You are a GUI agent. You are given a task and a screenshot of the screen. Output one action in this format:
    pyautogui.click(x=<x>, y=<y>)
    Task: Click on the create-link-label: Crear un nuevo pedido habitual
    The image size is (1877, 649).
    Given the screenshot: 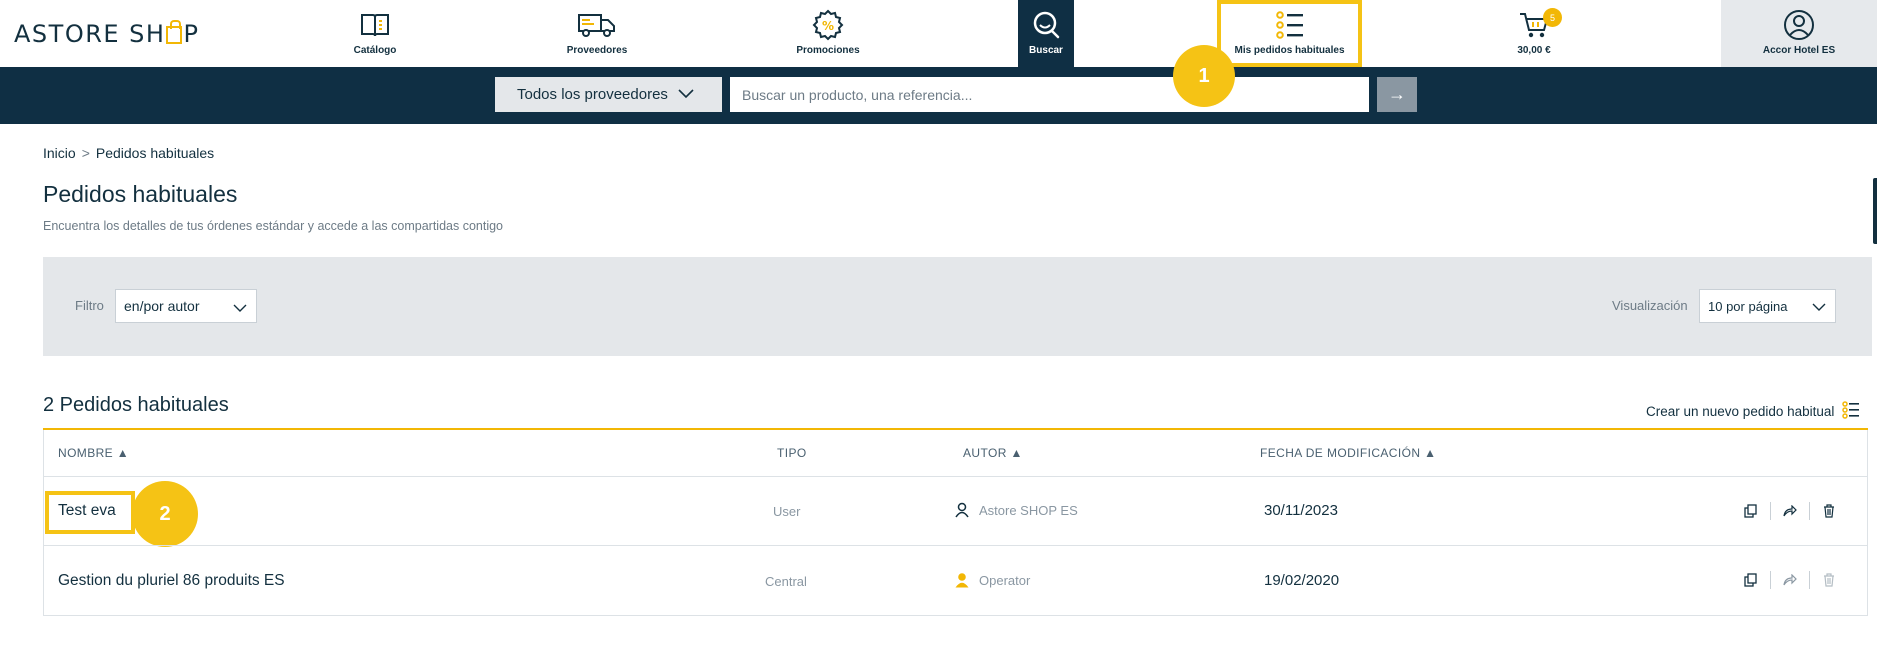 What is the action you would take?
    pyautogui.click(x=1740, y=411)
    